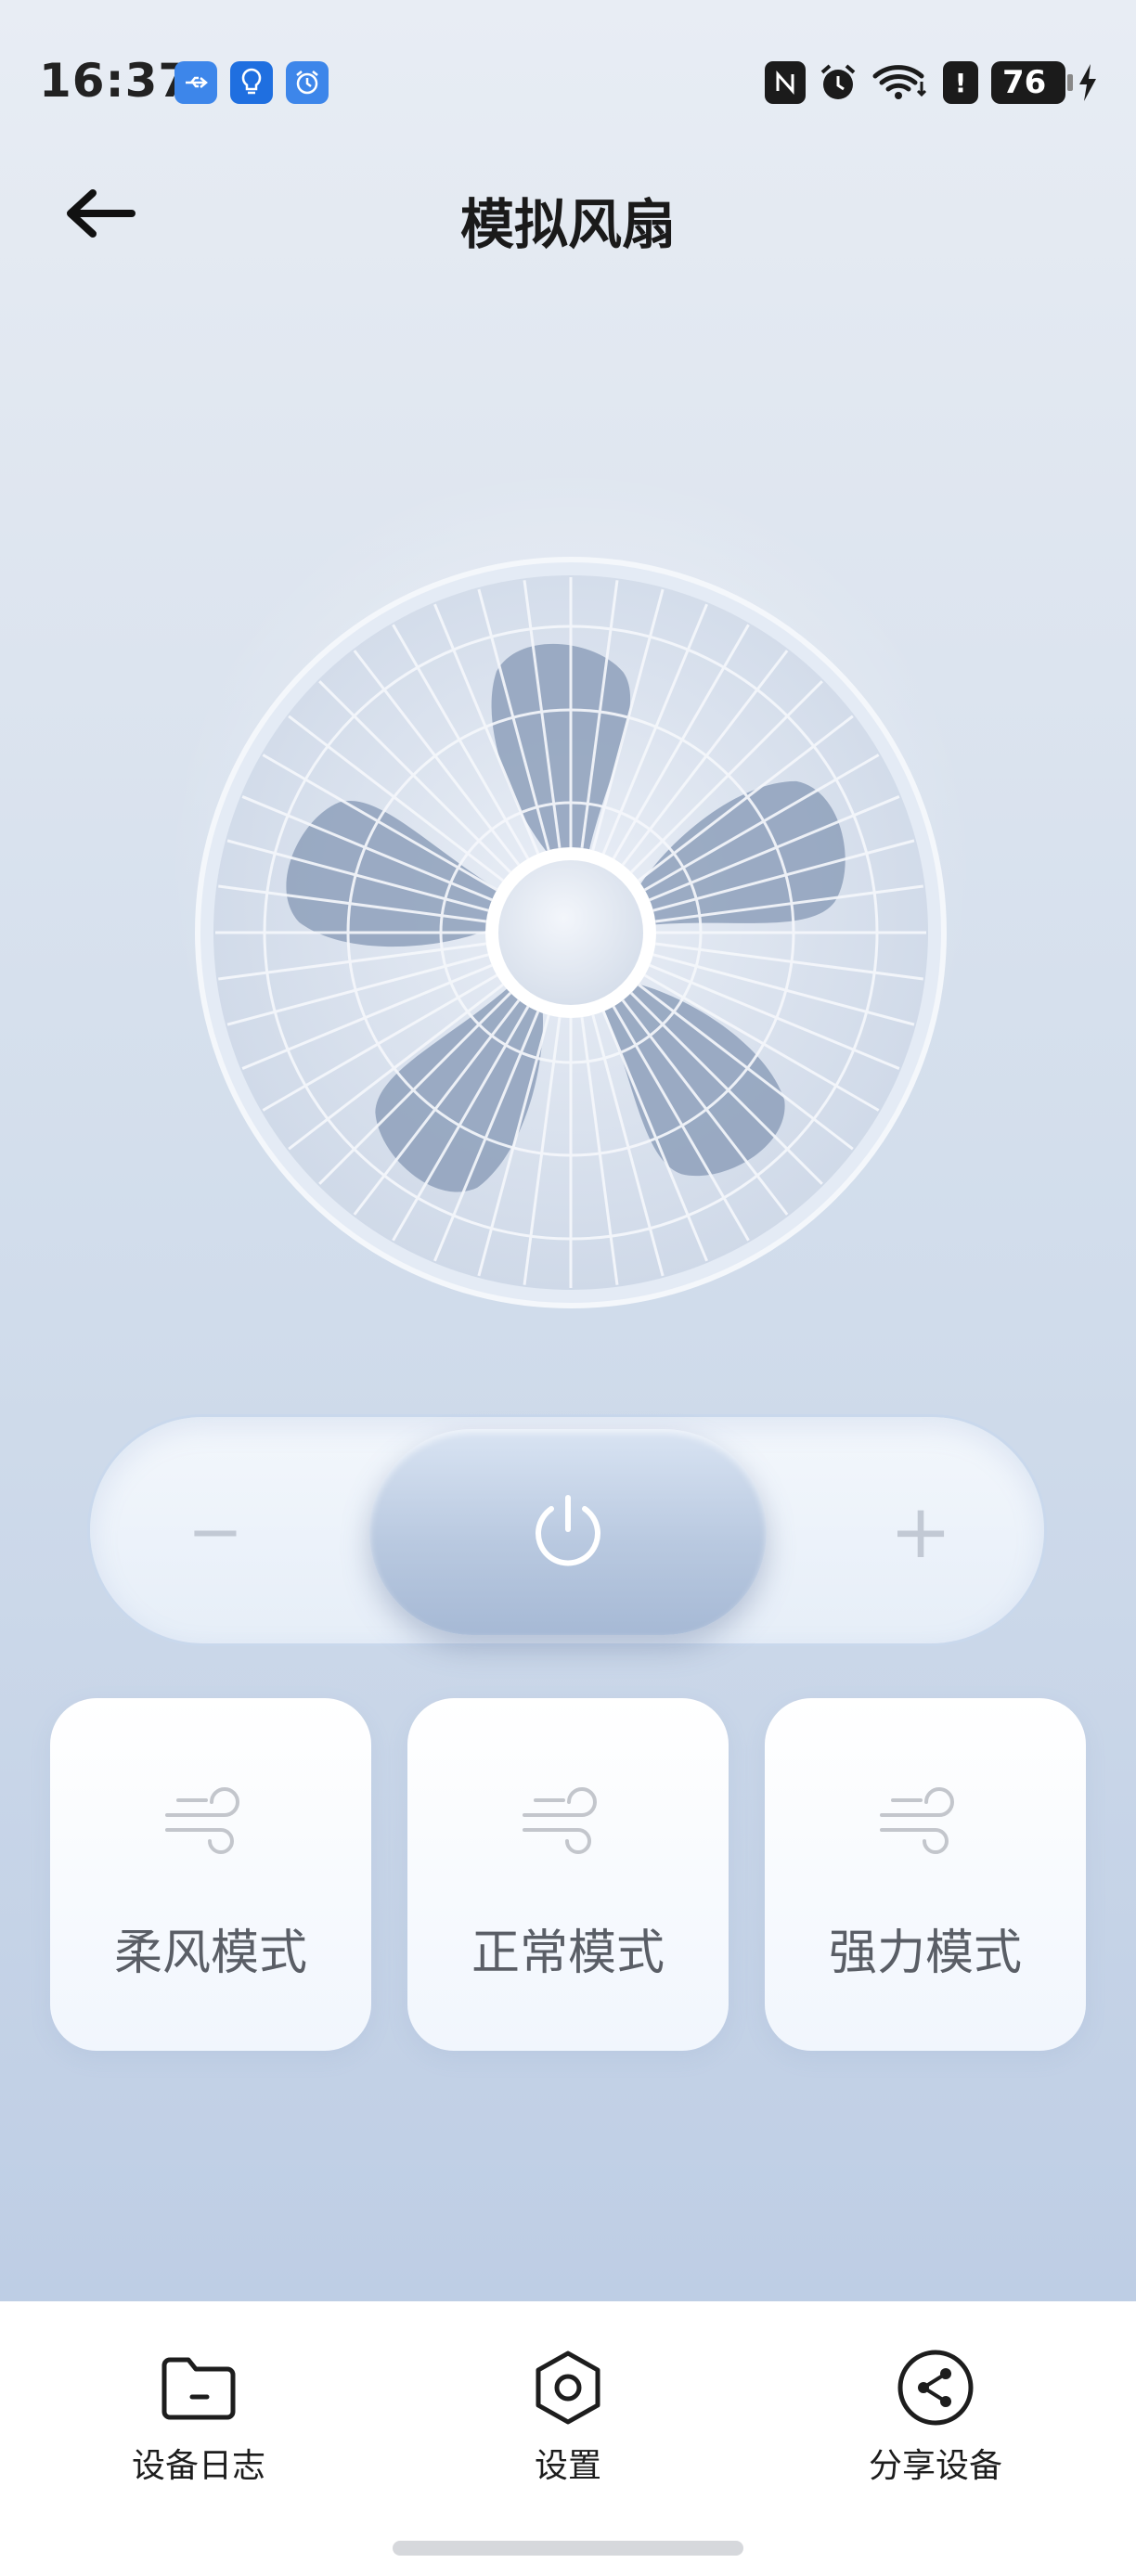 This screenshot has width=1136, height=2576. I want to click on alert-icon: !, so click(960, 83).